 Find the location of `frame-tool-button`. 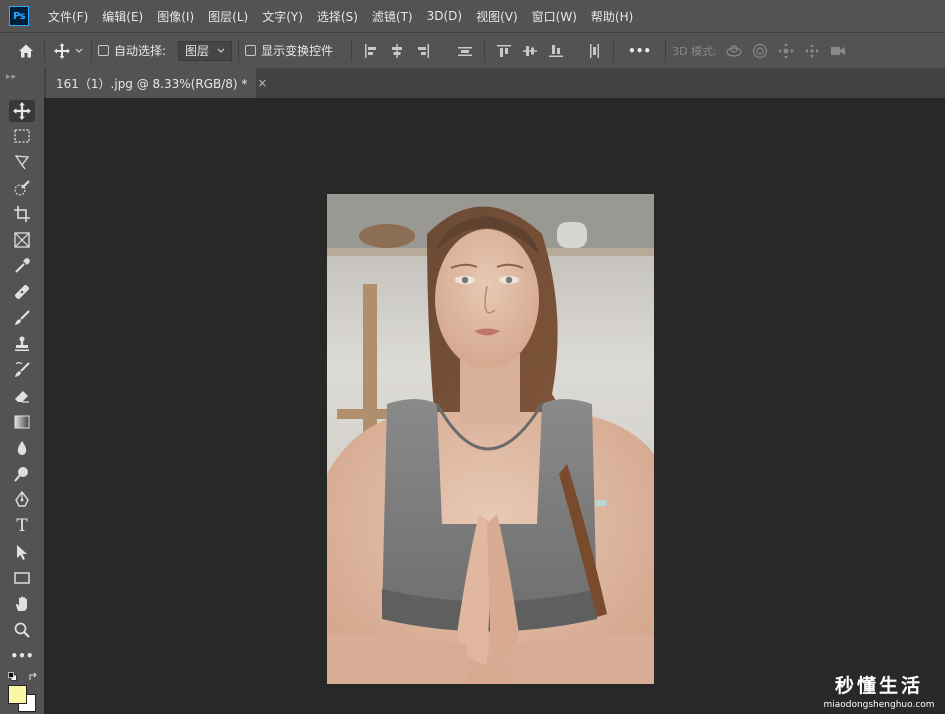

frame-tool-button is located at coordinates (22, 240).